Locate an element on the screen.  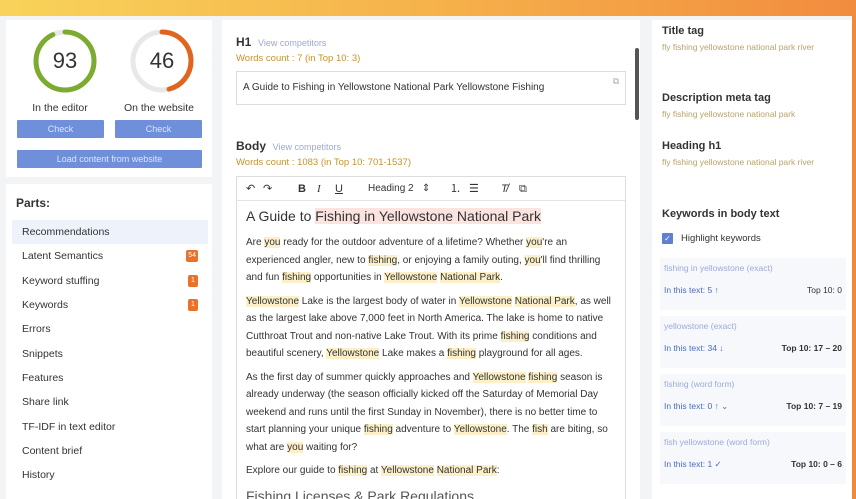
parts-item-label: Content brief is located at coordinates (52, 451).